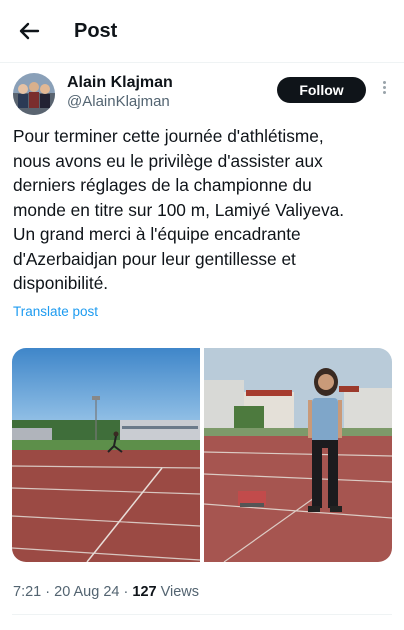 This screenshot has width=404, height=630. What do you see at coordinates (27, 592) in the screenshot?
I see `post-time: 7:21` at bounding box center [27, 592].